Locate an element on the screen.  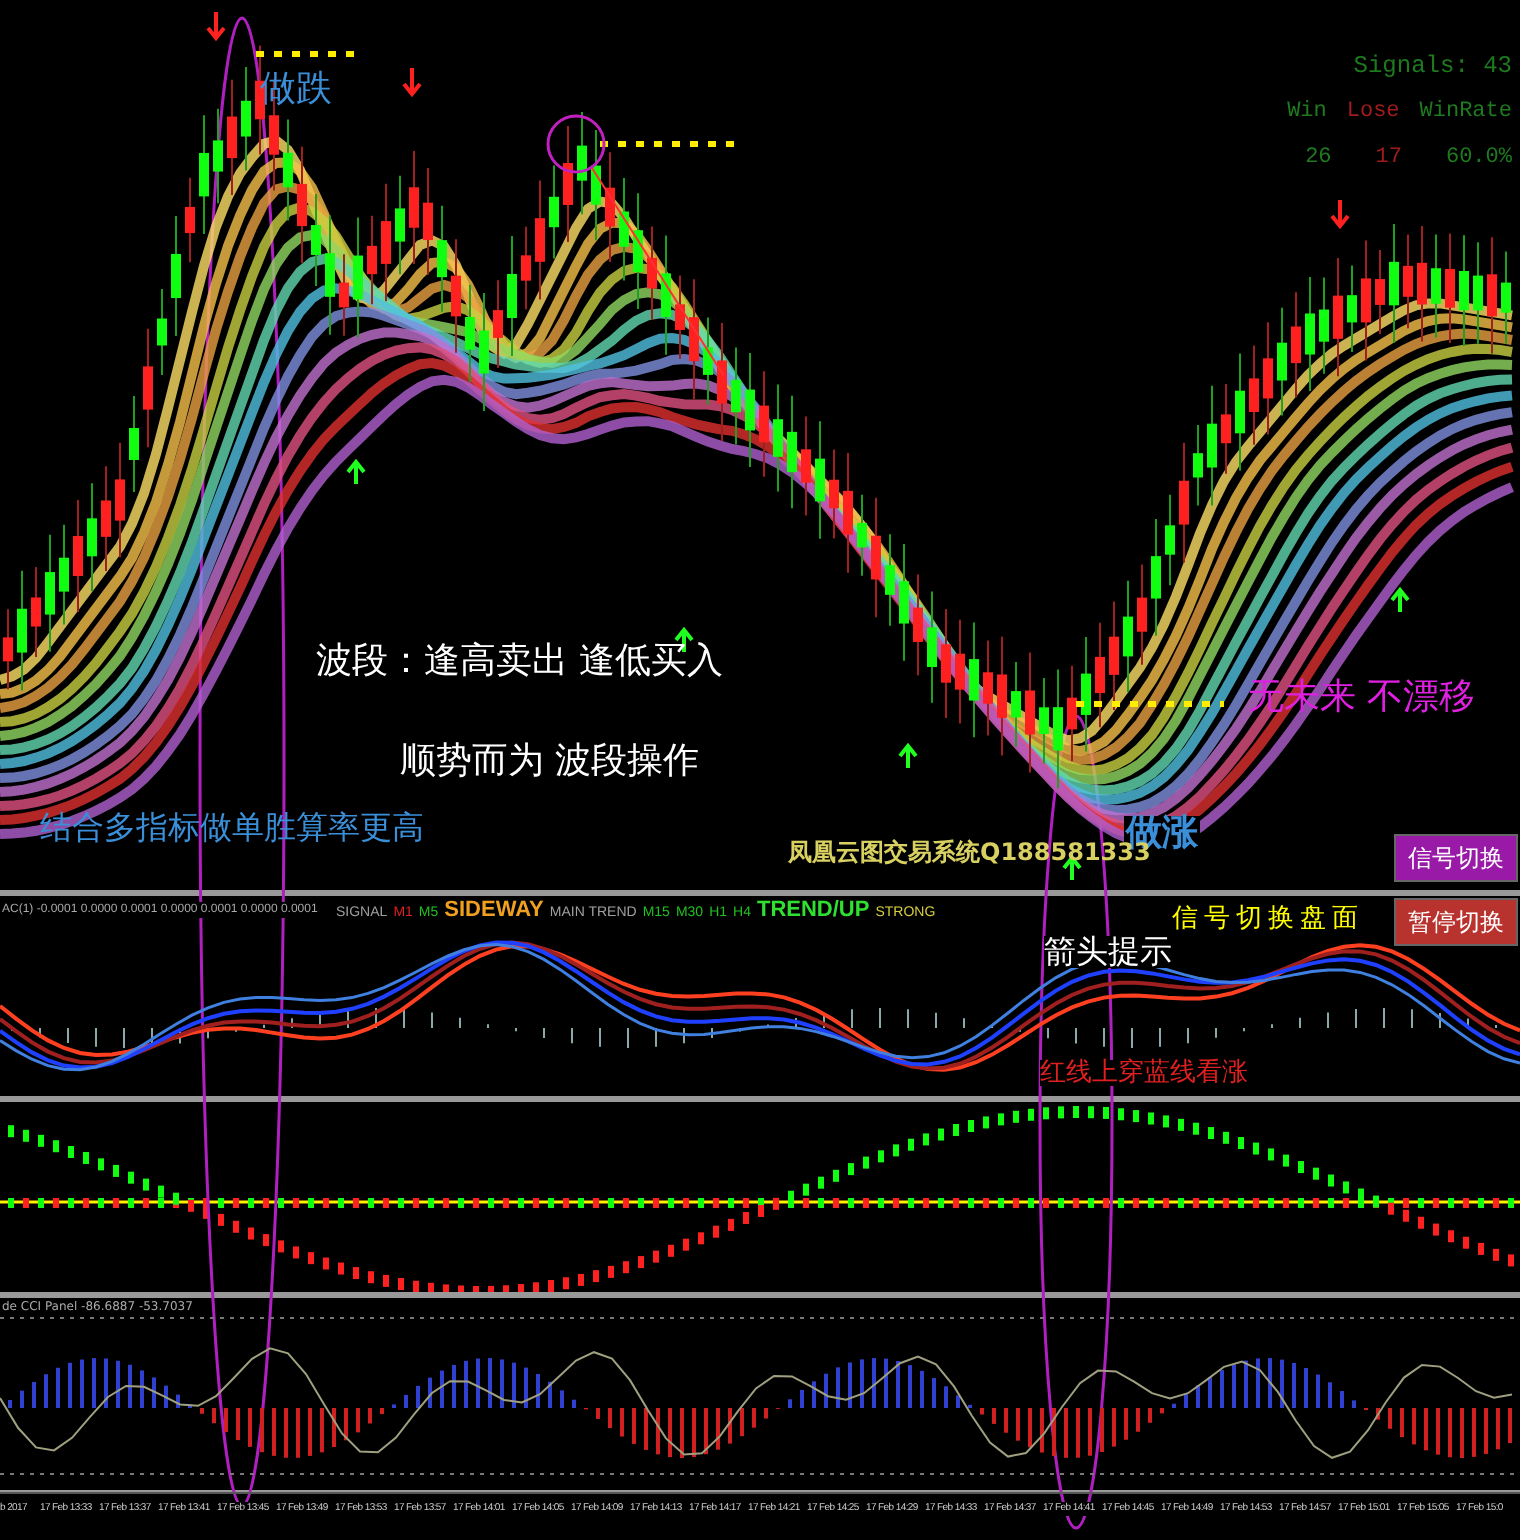
panel-title: 信号切换盘面 is located at coordinates (1268, 920).